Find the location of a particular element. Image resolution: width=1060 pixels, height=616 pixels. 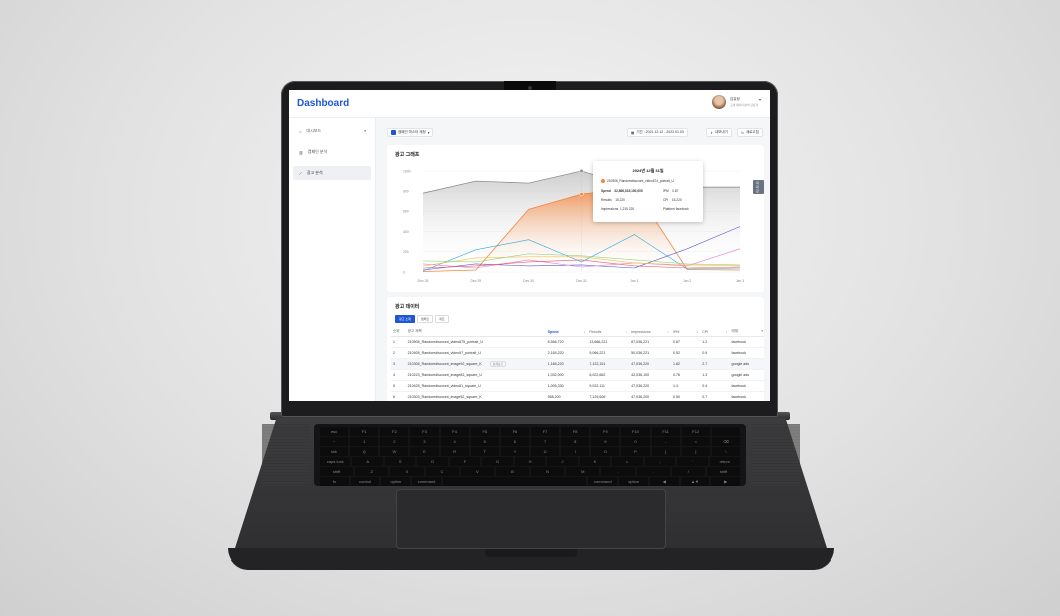

col-header-media: 매체 ▾ is located at coordinates (746, 332).